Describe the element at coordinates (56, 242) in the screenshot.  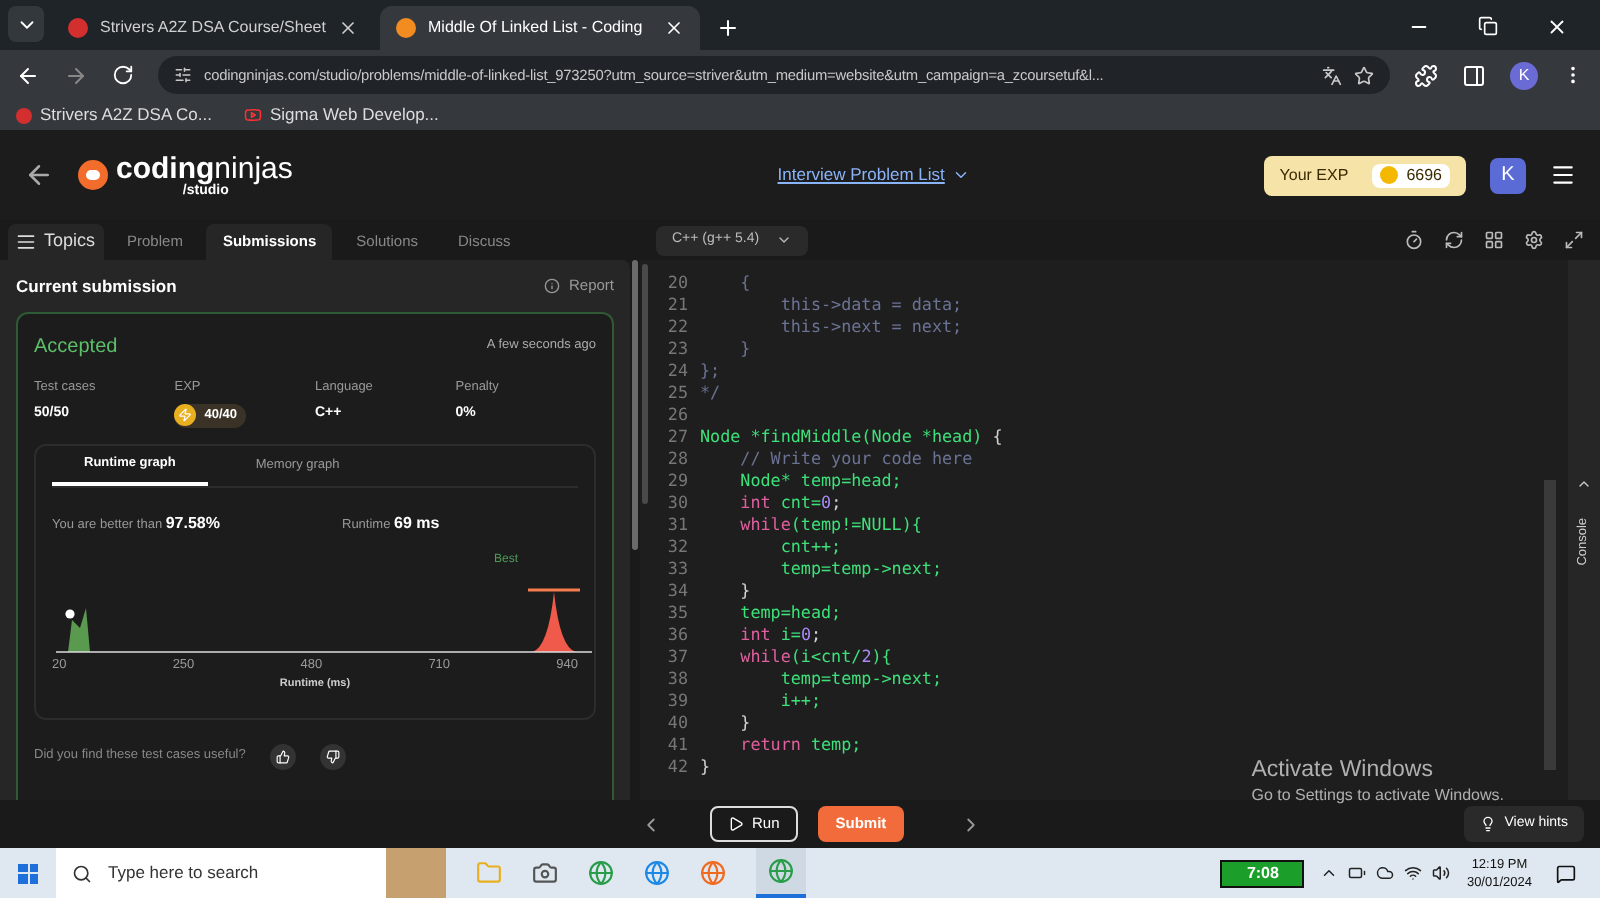
I see `topics-button: Topics` at that location.